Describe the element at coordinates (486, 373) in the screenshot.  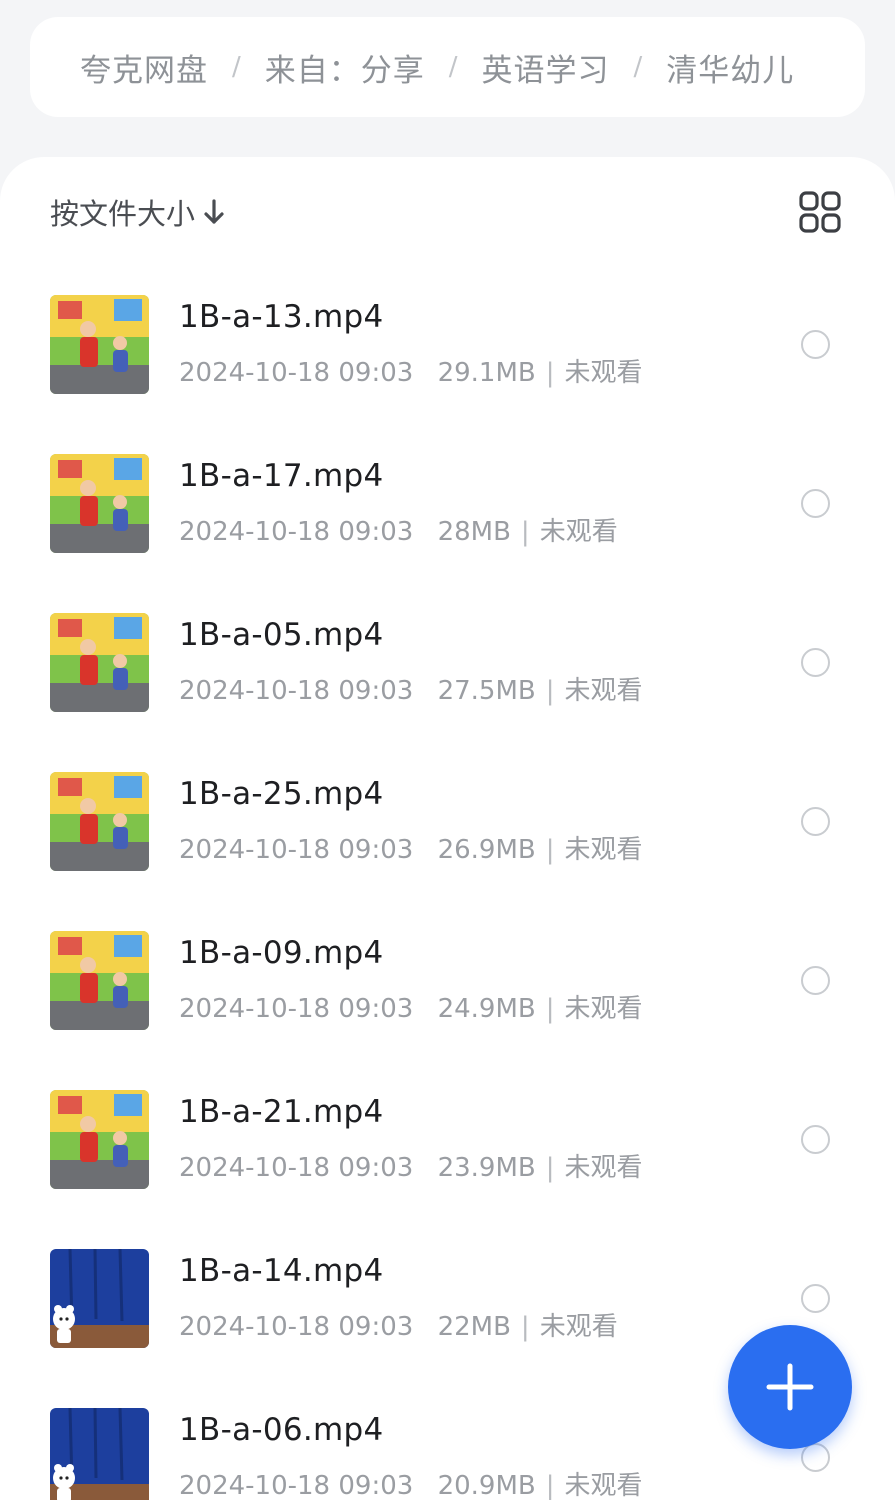
I see `file-size: 29.1MB` at that location.